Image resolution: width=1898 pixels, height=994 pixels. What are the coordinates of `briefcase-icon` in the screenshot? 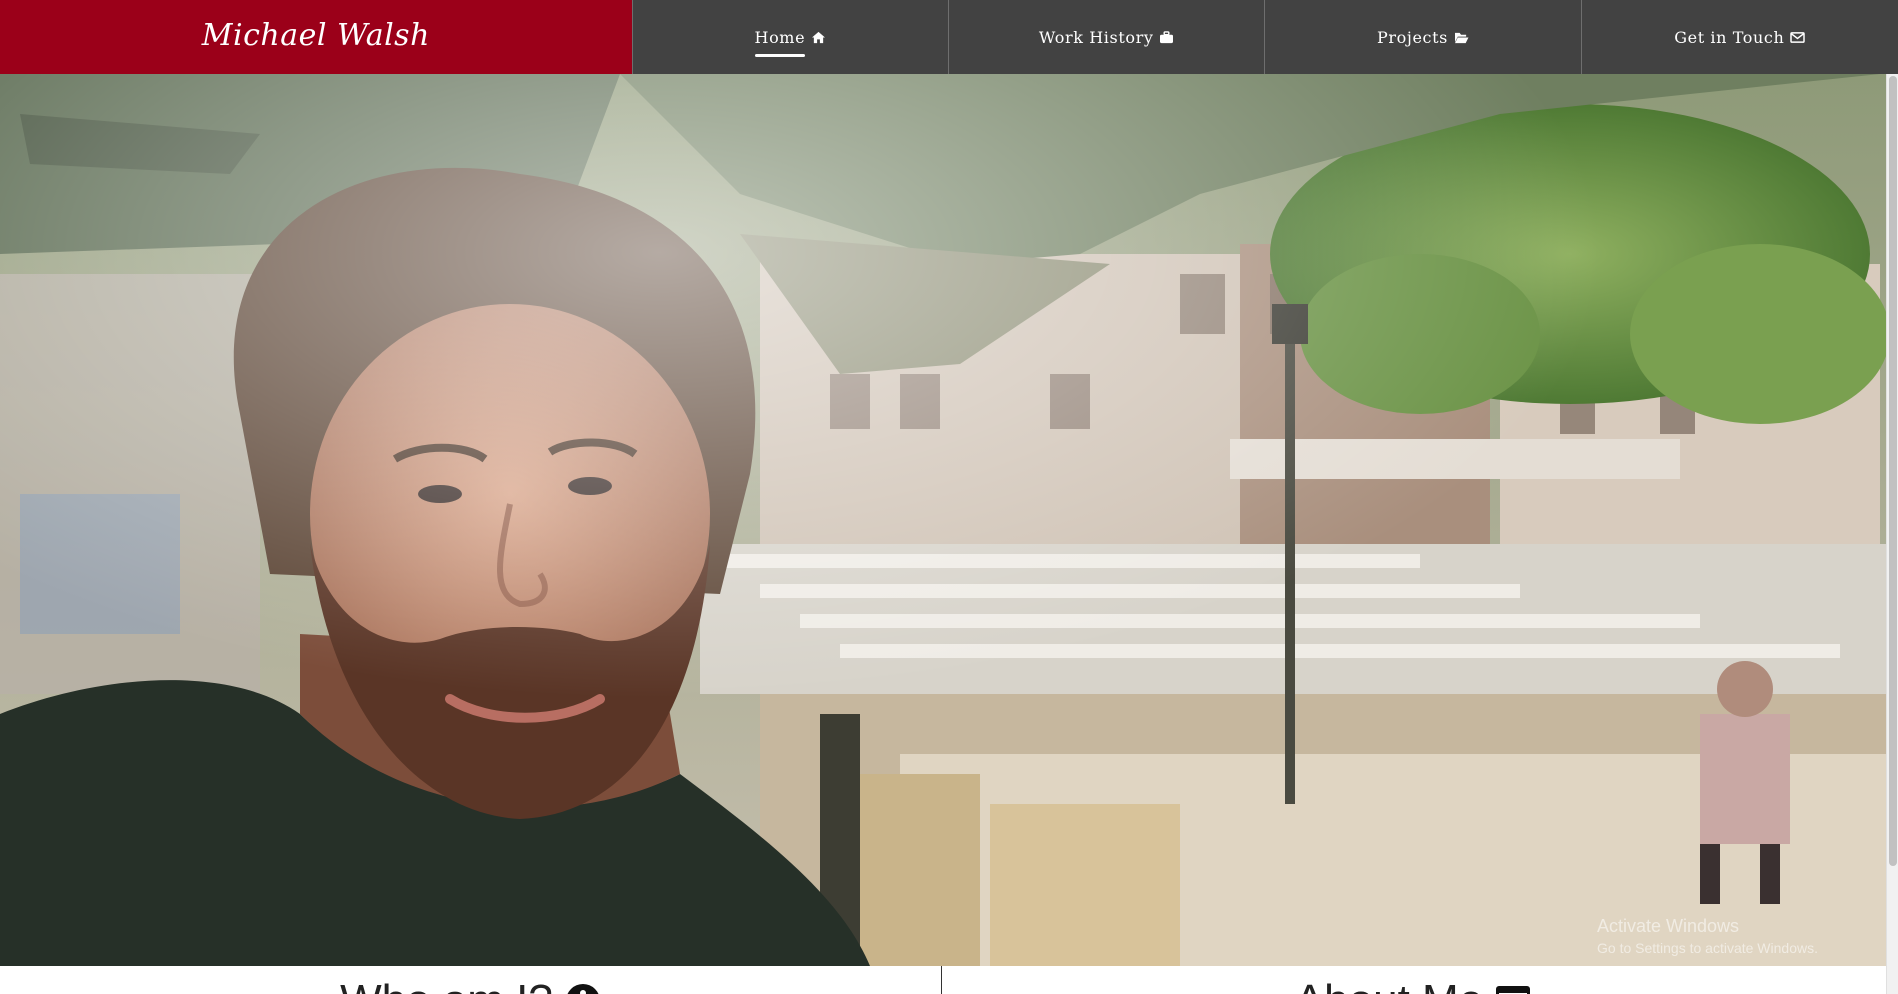 It's located at (1167, 36).